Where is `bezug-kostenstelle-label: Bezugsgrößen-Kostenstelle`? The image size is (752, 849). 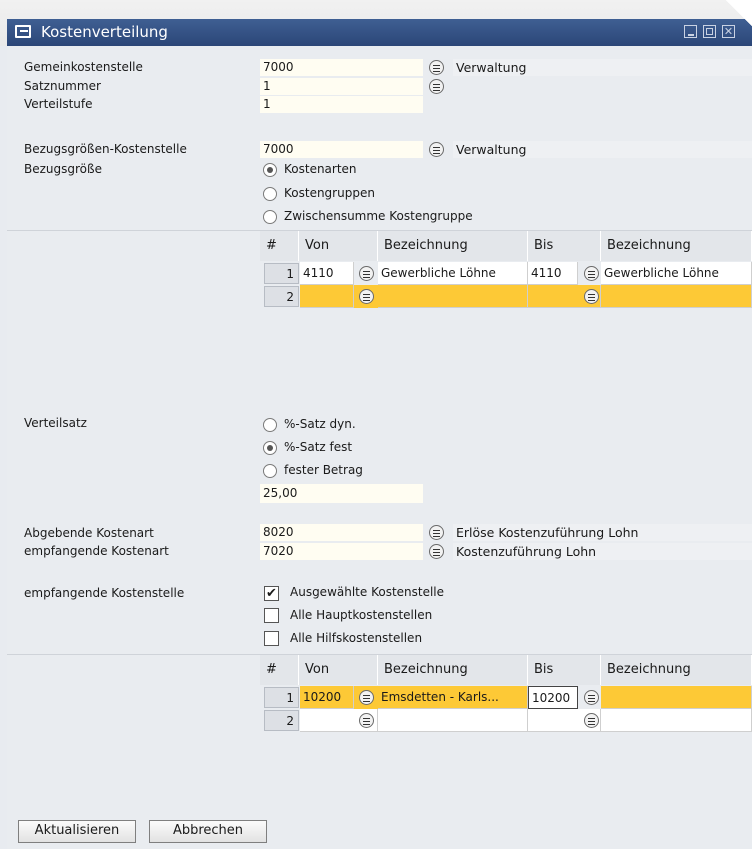 bezug-kostenstelle-label: Bezugsgrößen-Kostenstelle is located at coordinates (105, 149).